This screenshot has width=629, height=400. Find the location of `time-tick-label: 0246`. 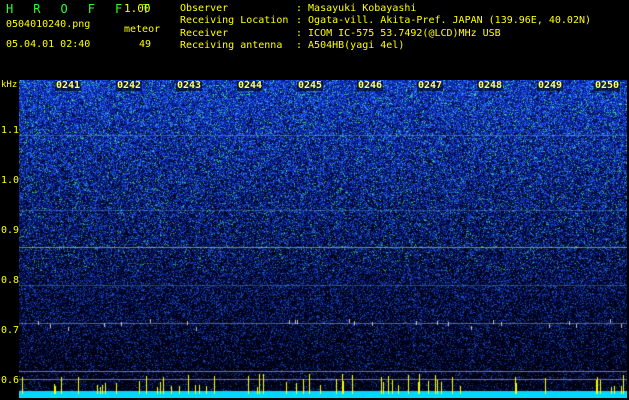

time-tick-label: 0246 is located at coordinates (370, 85).